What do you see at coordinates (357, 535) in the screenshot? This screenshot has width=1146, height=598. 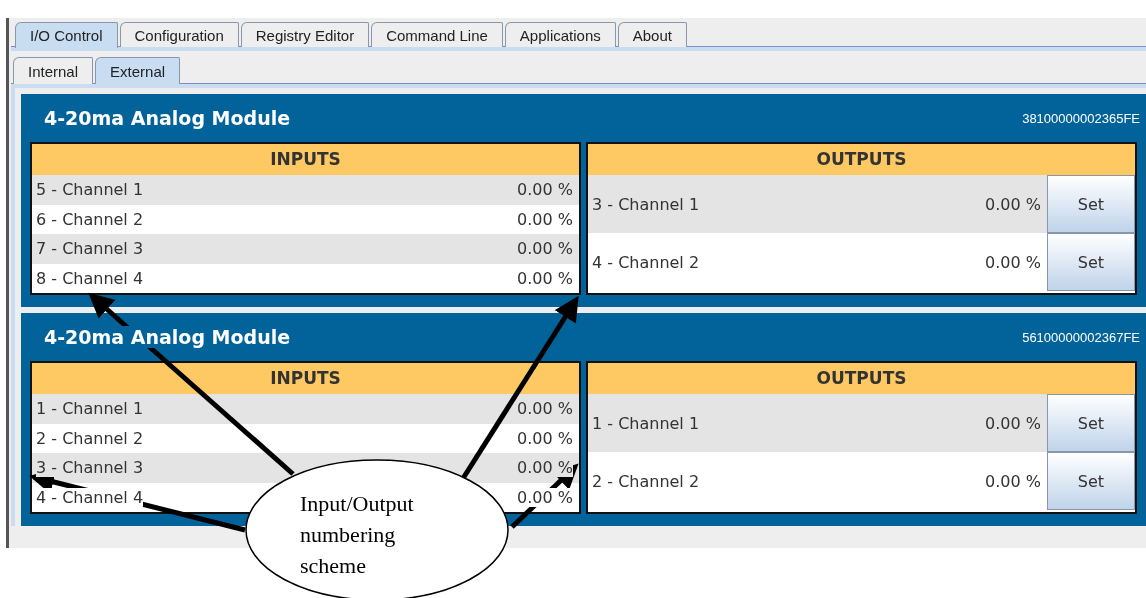 I see `callout-text: Input/Output numbering scheme` at bounding box center [357, 535].